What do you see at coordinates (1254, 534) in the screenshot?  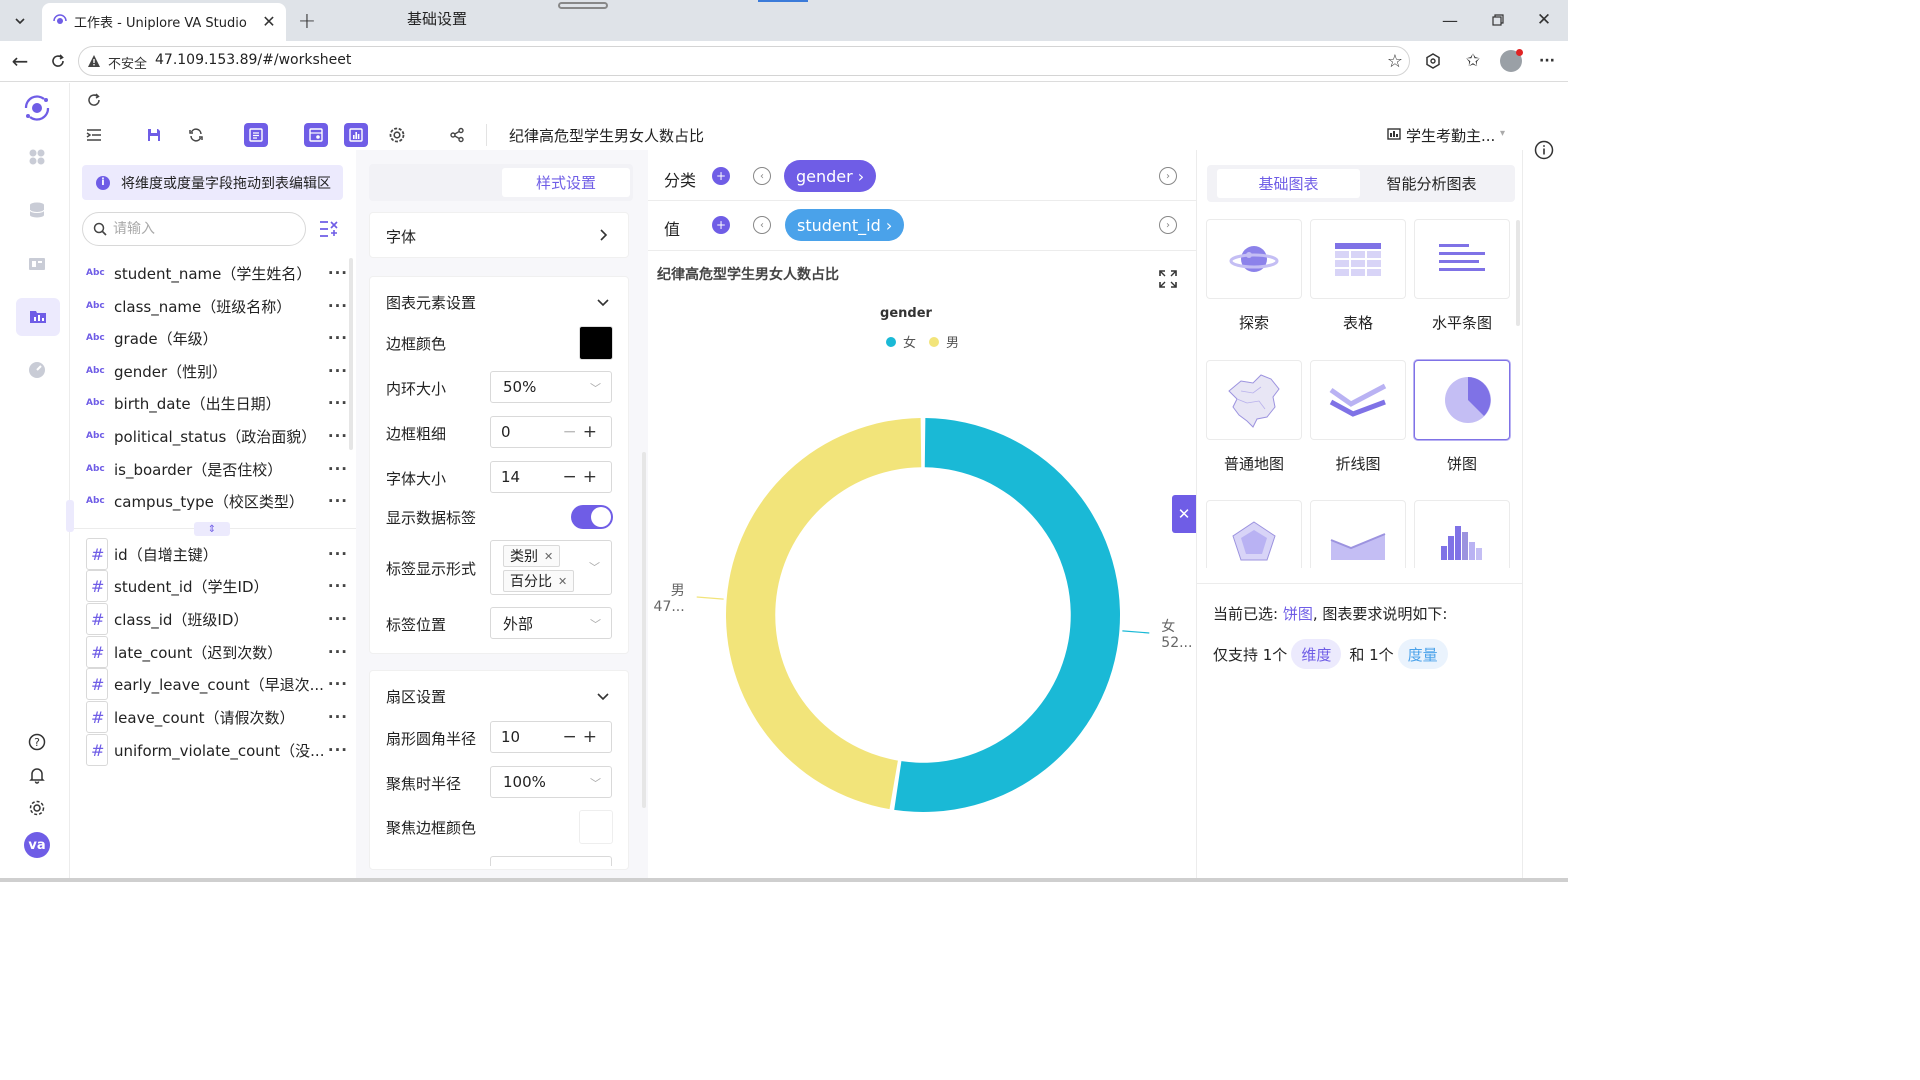 I see `chart-type-radar` at bounding box center [1254, 534].